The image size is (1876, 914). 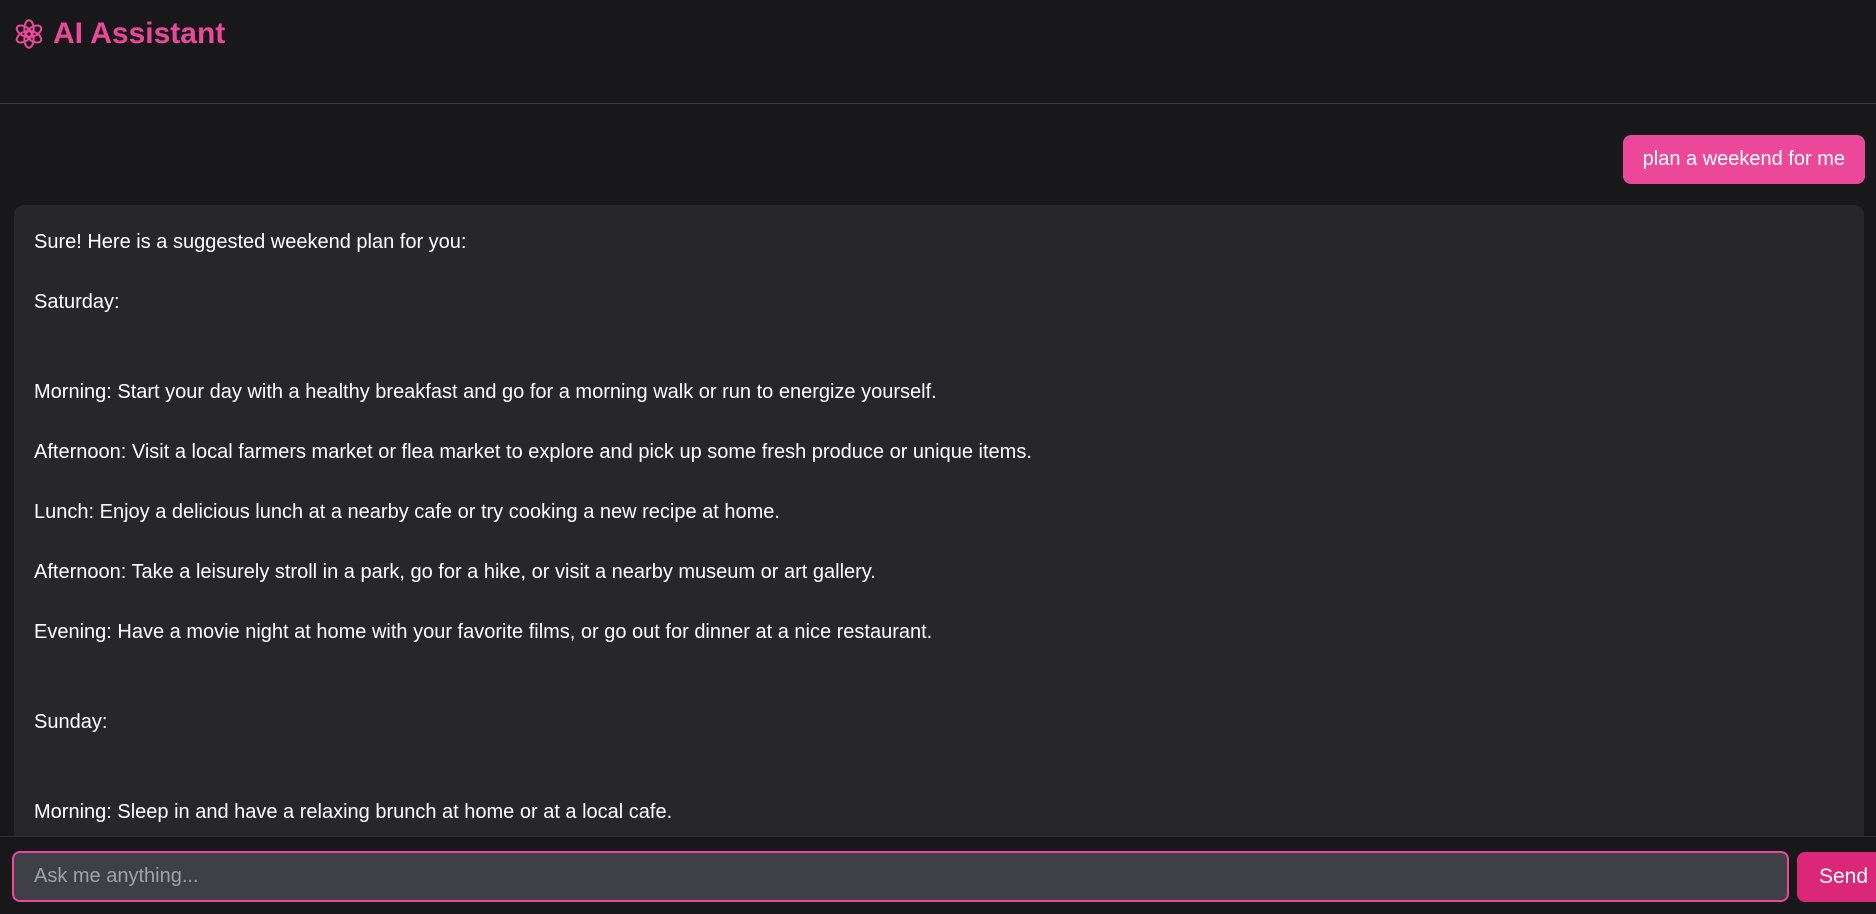 What do you see at coordinates (1836, 877) in the screenshot?
I see `send-button: Send` at bounding box center [1836, 877].